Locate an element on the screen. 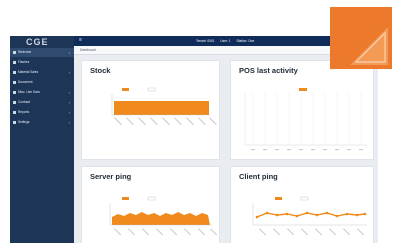 Image resolution: width=394 pixels, height=243 pixels. sidebar-item-label: Welcome is located at coordinates (25, 52).